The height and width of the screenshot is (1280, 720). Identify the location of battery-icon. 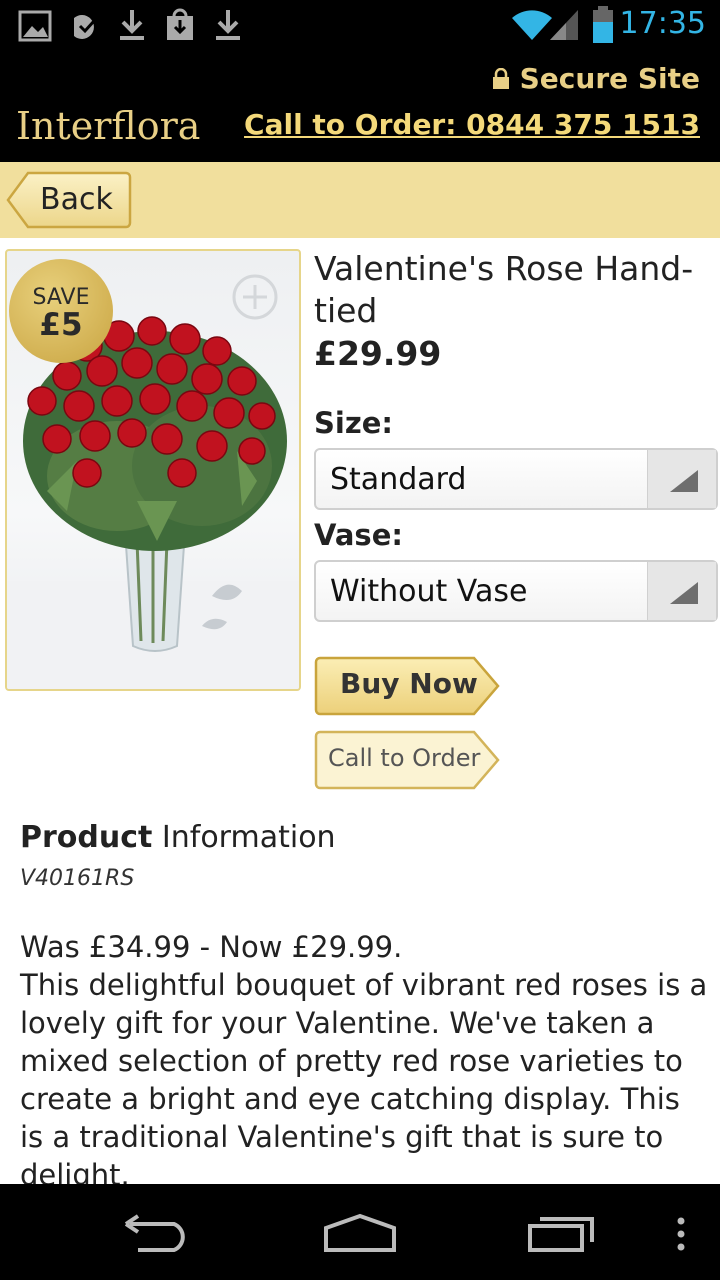
(603, 24).